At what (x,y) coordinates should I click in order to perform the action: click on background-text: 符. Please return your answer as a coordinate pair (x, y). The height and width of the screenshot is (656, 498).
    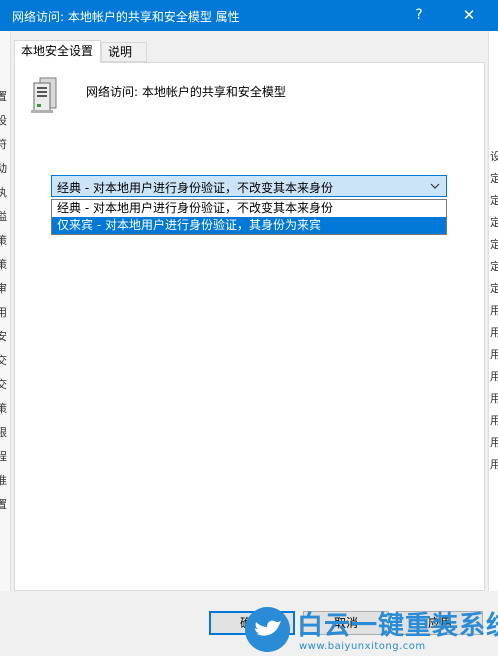
    Looking at the image, I should click on (3, 144).